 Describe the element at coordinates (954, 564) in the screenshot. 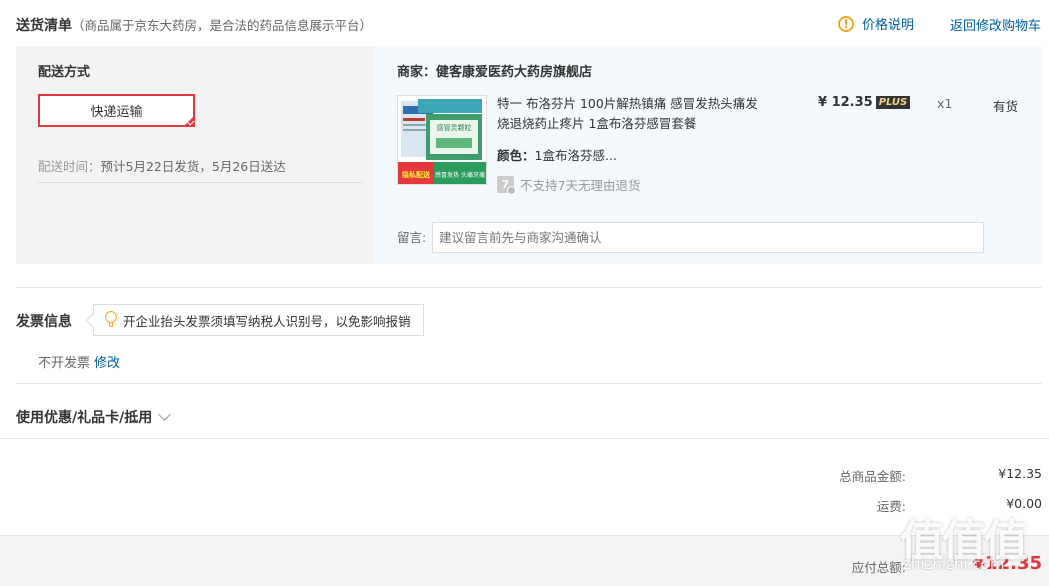

I see `watermark-site: zhizhizhi.com` at that location.